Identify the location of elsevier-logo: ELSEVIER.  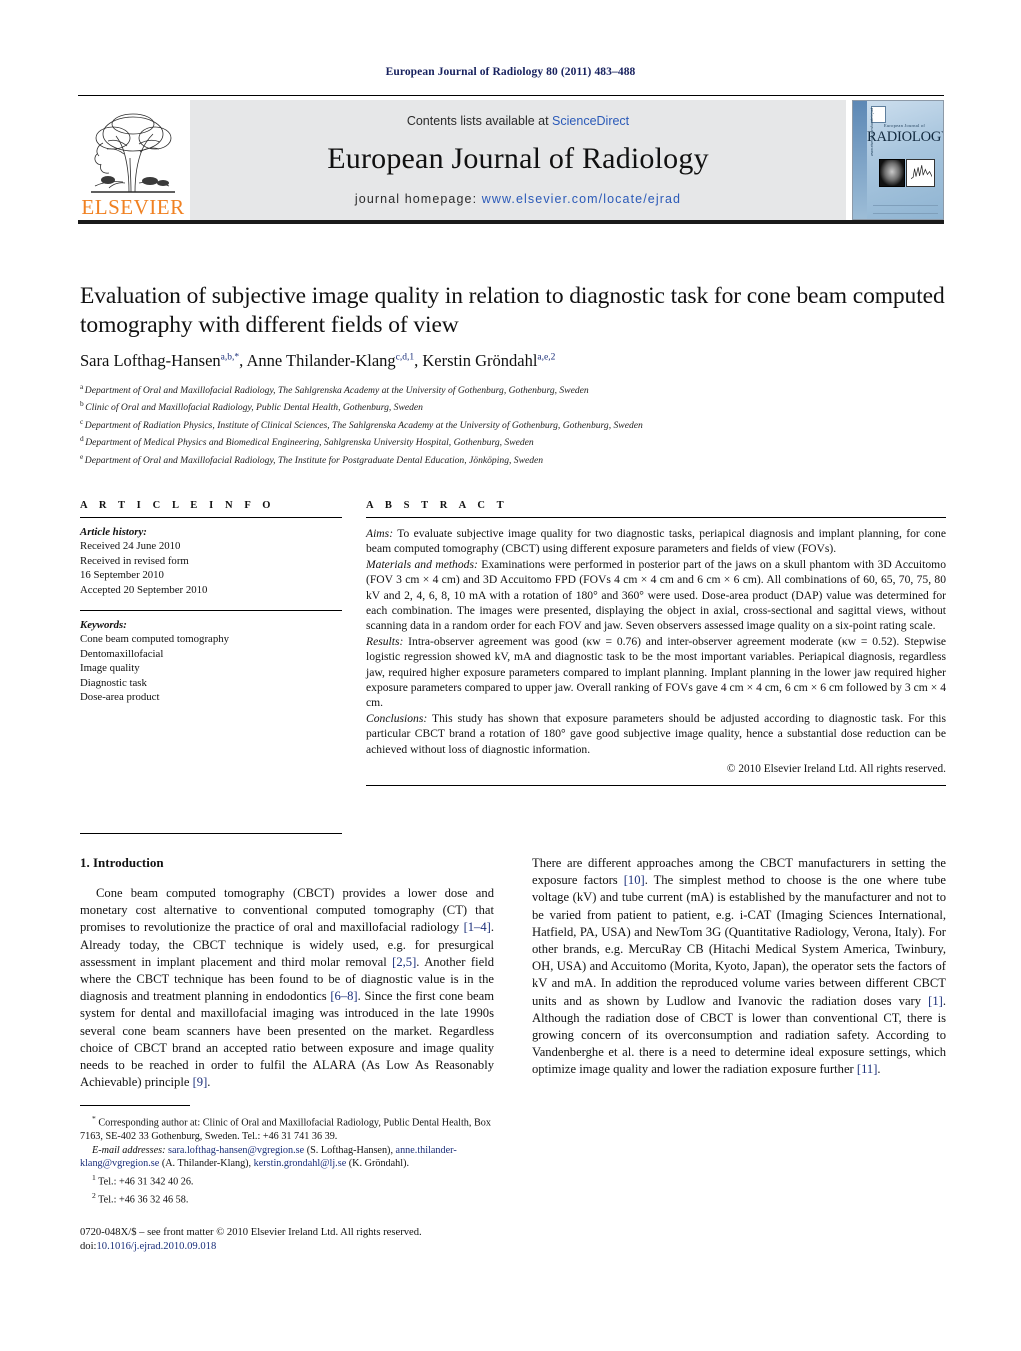
(133, 160).